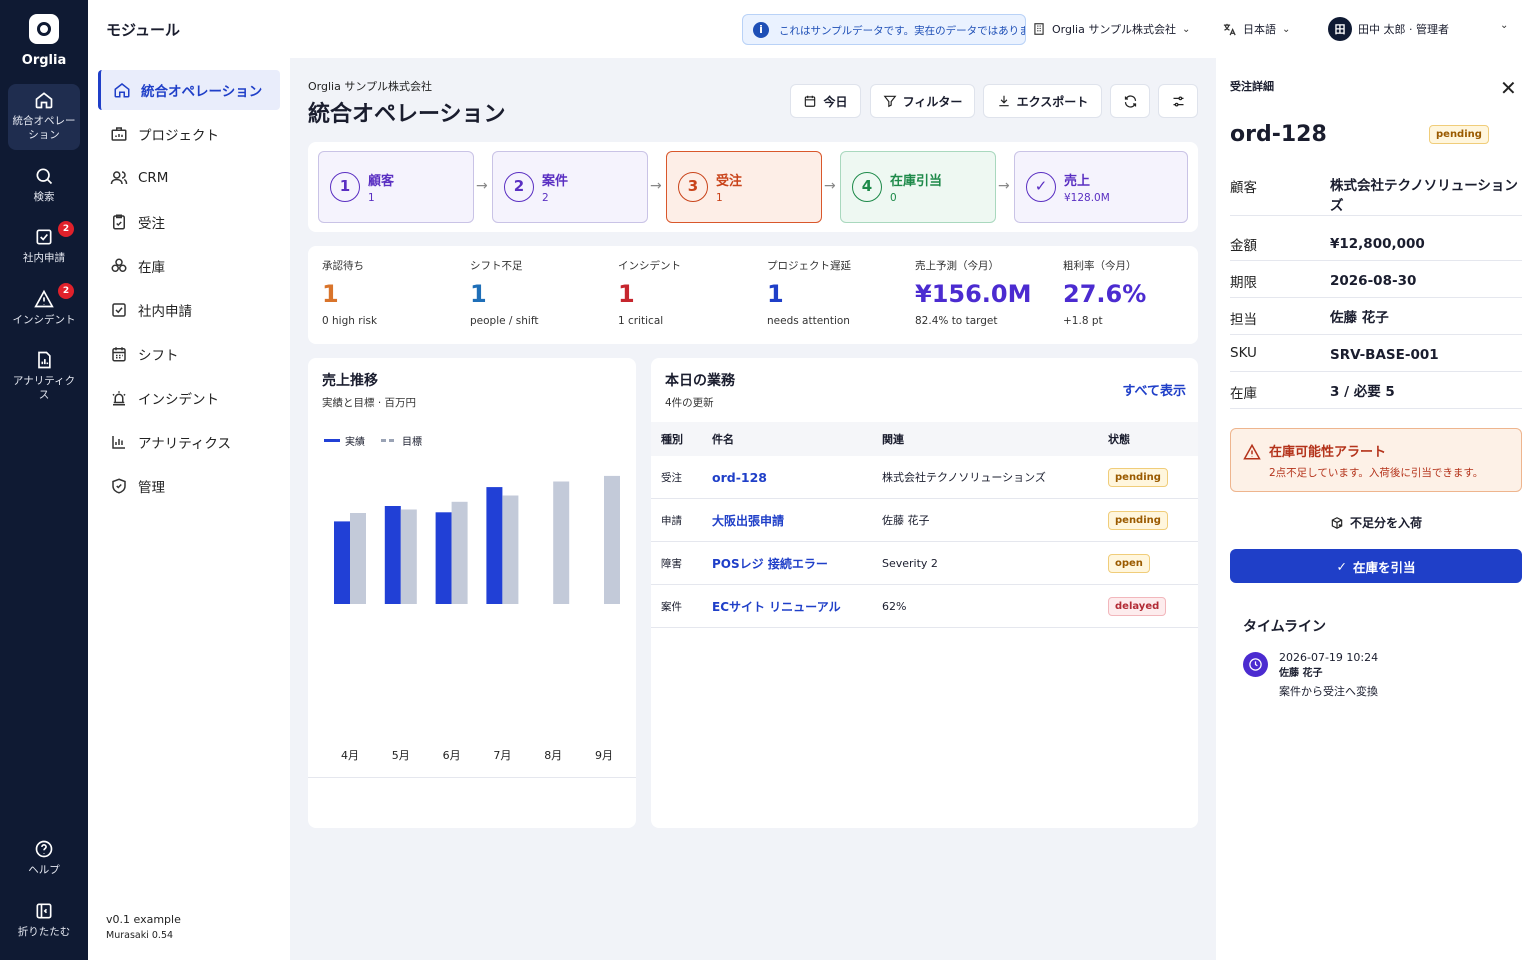  What do you see at coordinates (189, 134) in the screenshot?
I see `nav-item-projects: プロジェクト` at bounding box center [189, 134].